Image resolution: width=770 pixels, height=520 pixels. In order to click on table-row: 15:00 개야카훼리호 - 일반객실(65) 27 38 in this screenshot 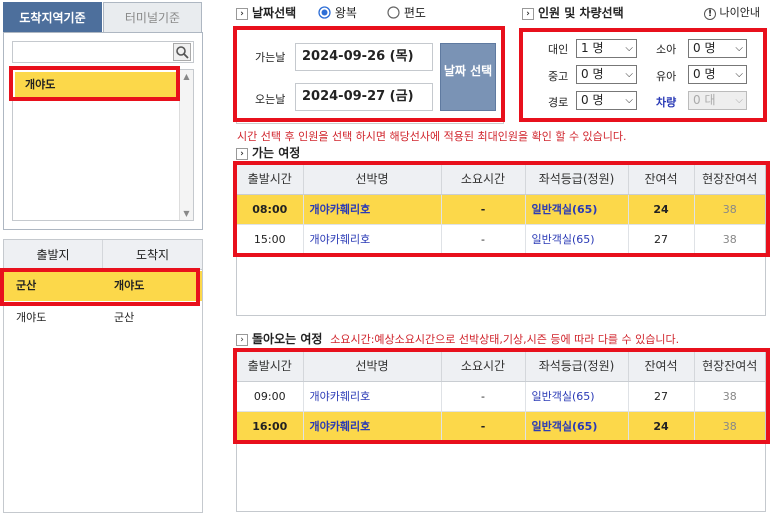, I will do `click(501, 239)`.